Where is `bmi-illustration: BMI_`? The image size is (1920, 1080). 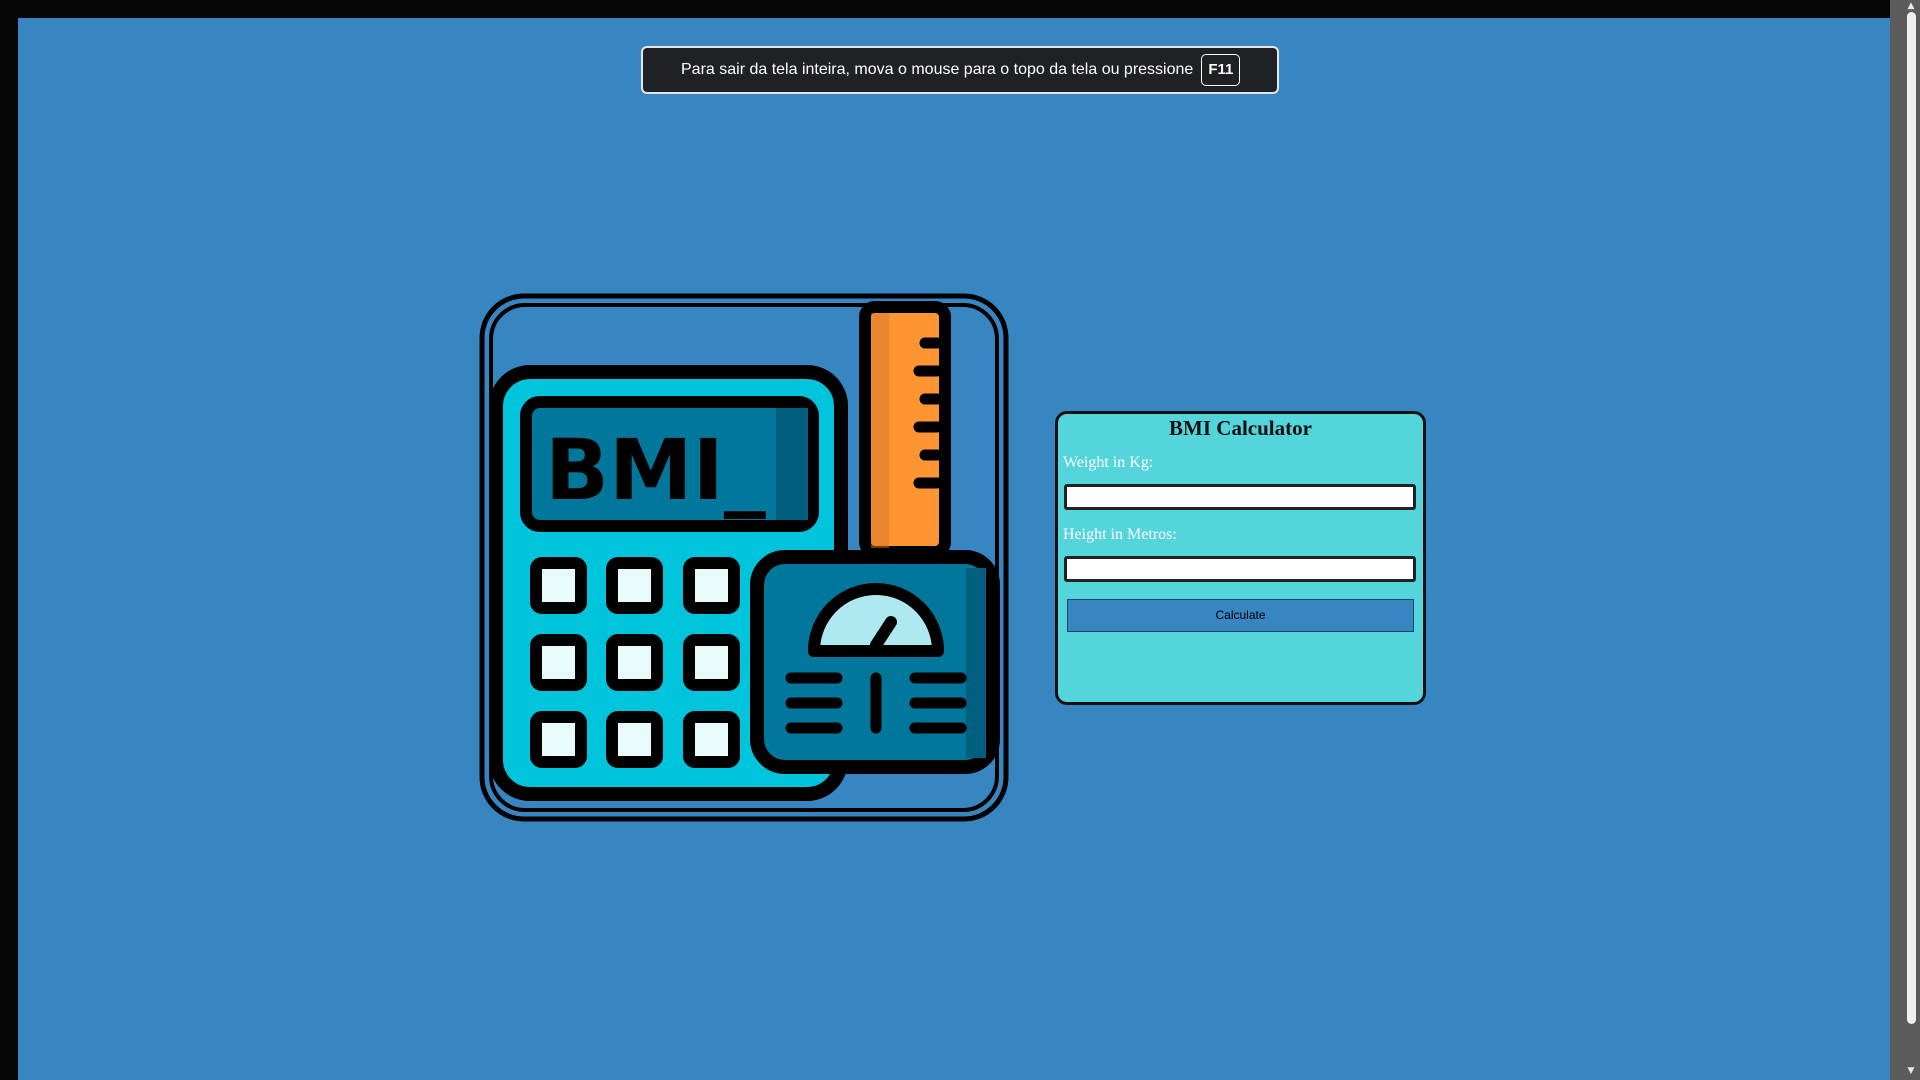
bmi-illustration: BMI_ is located at coordinates (744, 557).